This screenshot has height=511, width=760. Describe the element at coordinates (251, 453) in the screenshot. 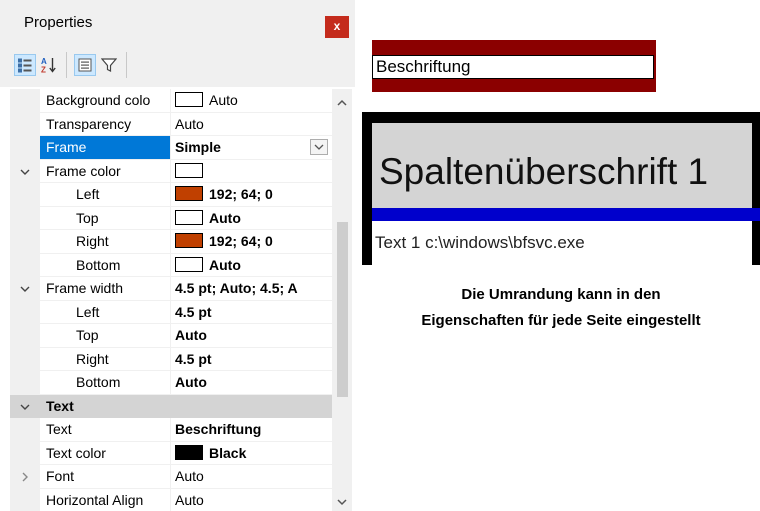

I see `property-value: Black` at that location.